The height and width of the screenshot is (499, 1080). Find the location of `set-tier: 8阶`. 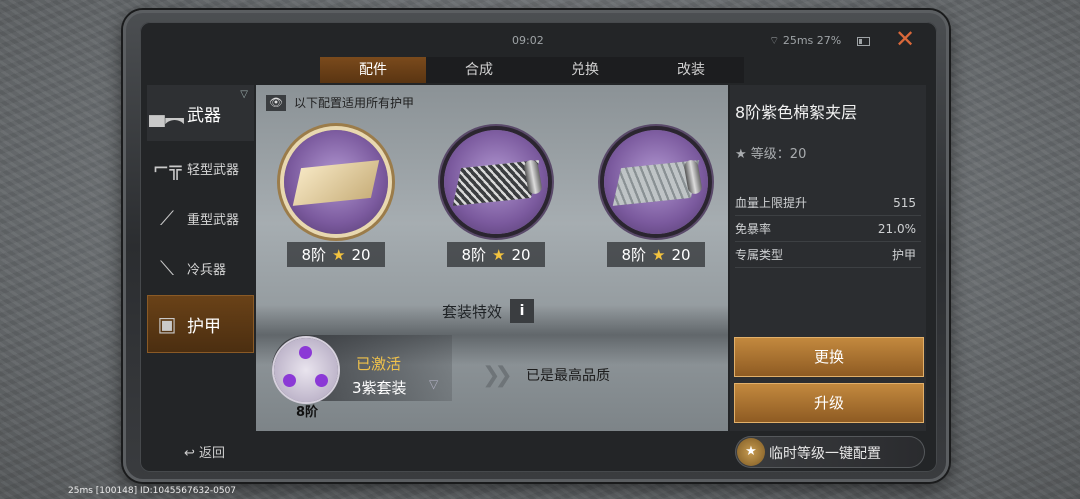

set-tier: 8阶 is located at coordinates (307, 412).